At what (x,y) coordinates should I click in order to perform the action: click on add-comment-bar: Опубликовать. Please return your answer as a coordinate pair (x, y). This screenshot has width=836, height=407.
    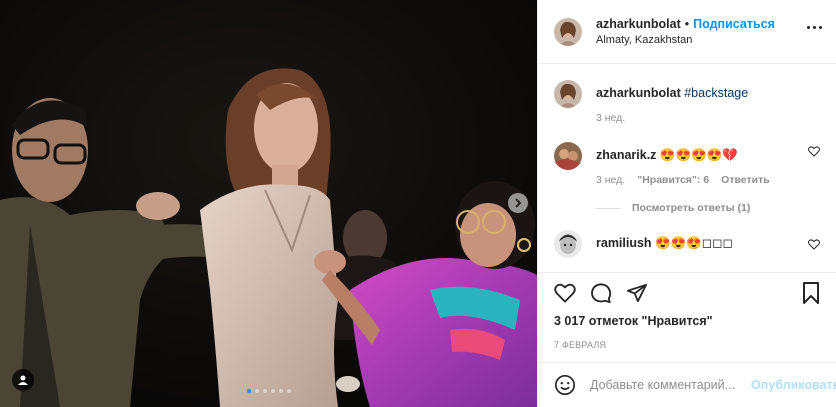
    Looking at the image, I should click on (687, 384).